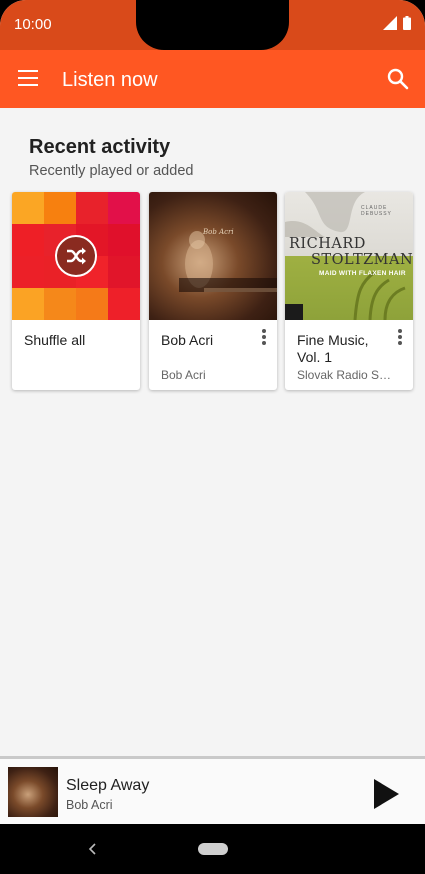  What do you see at coordinates (376, 211) in the screenshot?
I see `album-art-composer: CLAUDE DEBUSSY` at bounding box center [376, 211].